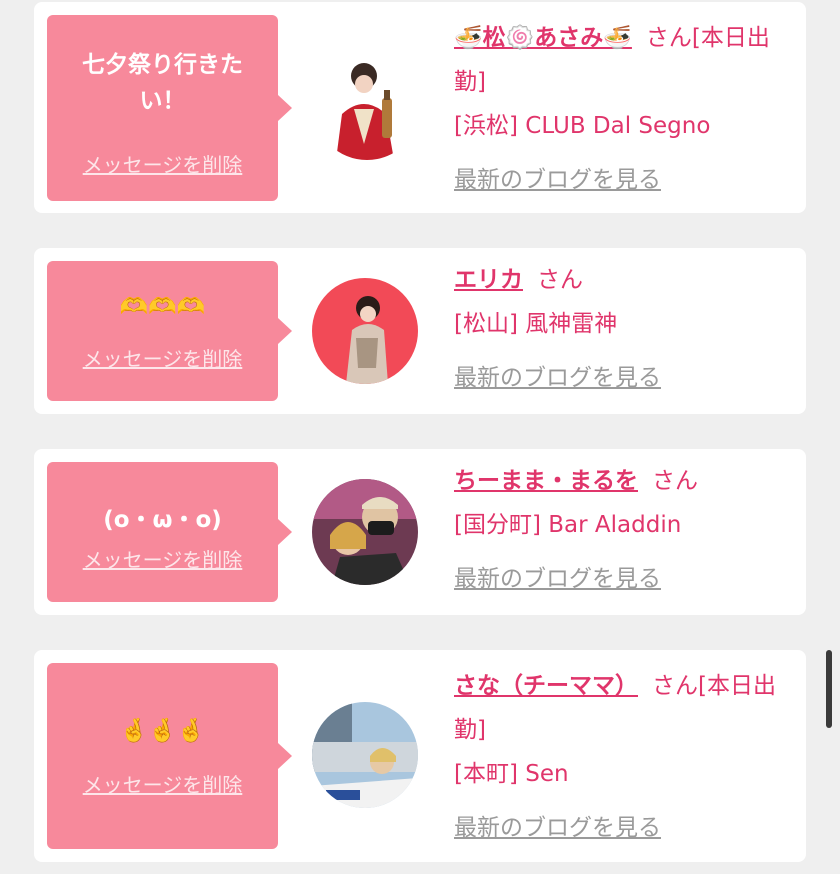 Image resolution: width=840 pixels, height=874 pixels. I want to click on message-text: (o・ω・o), so click(162, 520).